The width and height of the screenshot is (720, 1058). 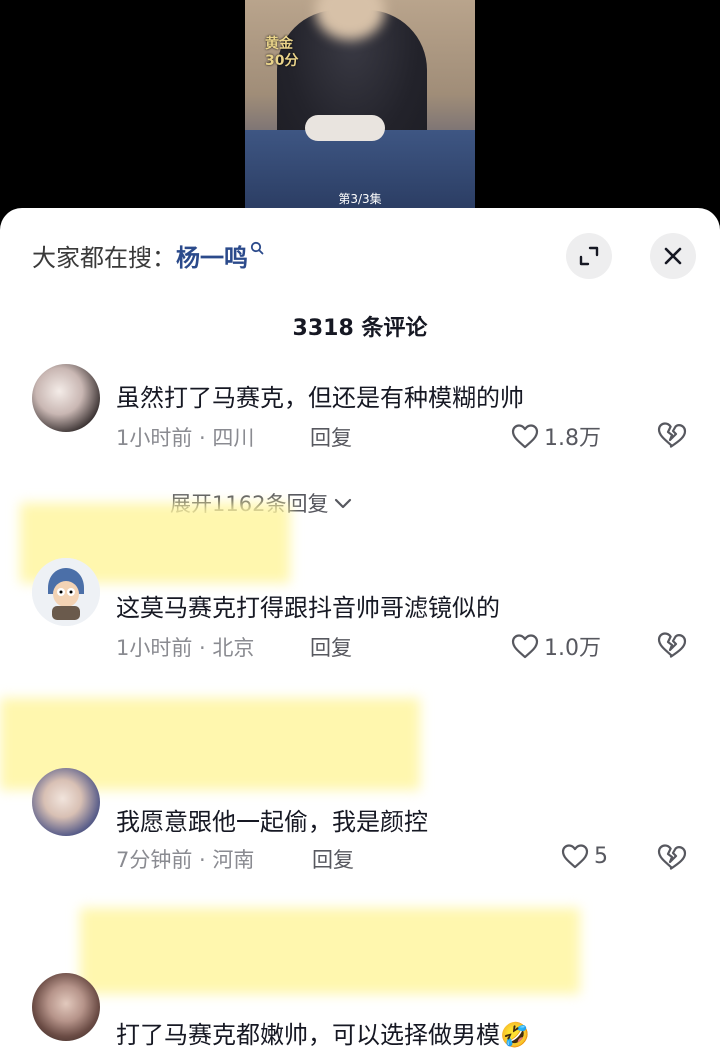 I want to click on video-hands, so click(x=345, y=128).